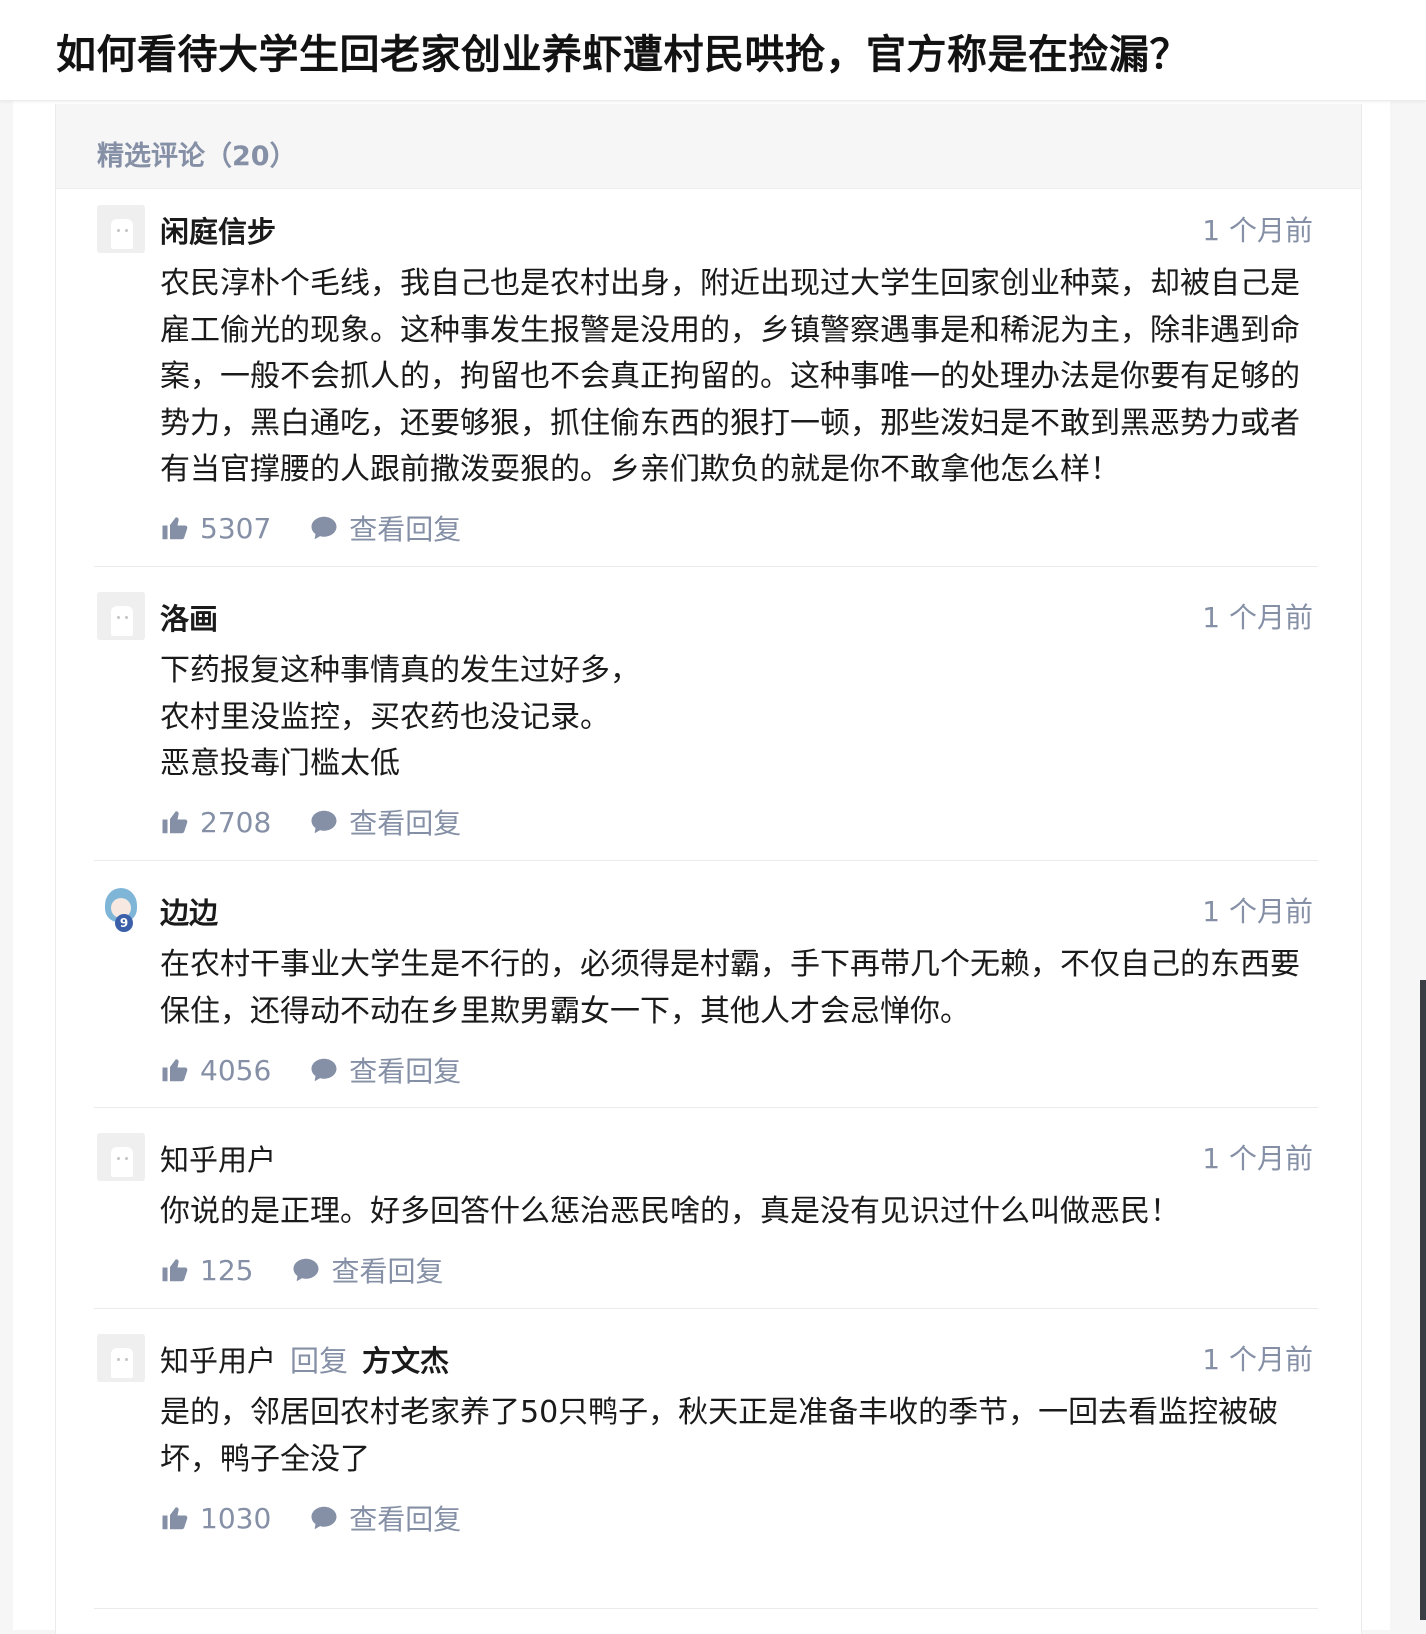 The image size is (1426, 1634). What do you see at coordinates (121, 910) in the screenshot?
I see `avatar: 9` at bounding box center [121, 910].